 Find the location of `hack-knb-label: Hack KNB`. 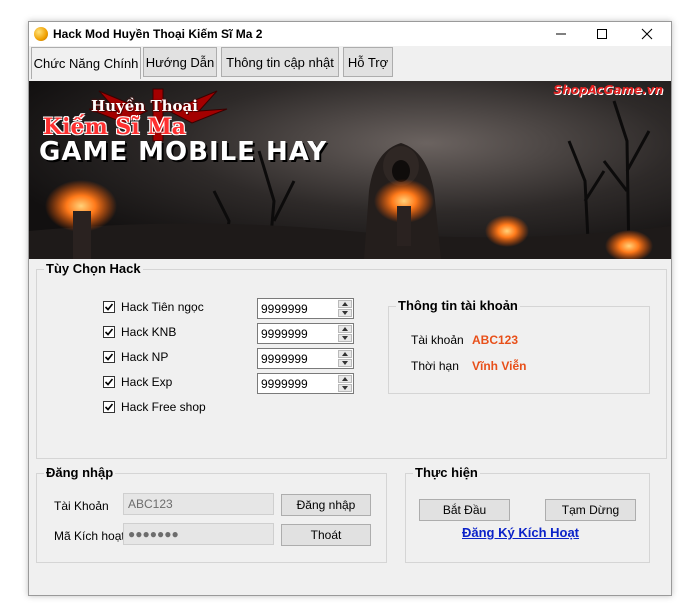

hack-knb-label: Hack KNB is located at coordinates (149, 332).